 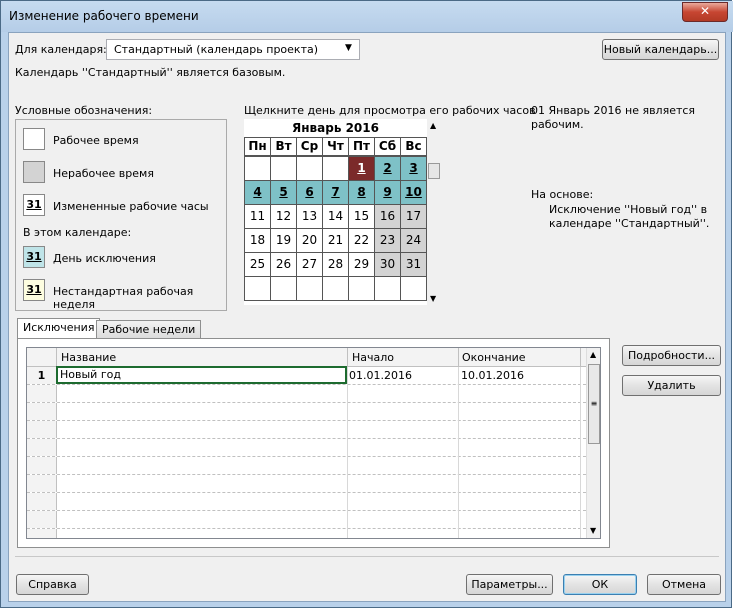 I want to click on based-on-label: На основе:, so click(x=562, y=194).